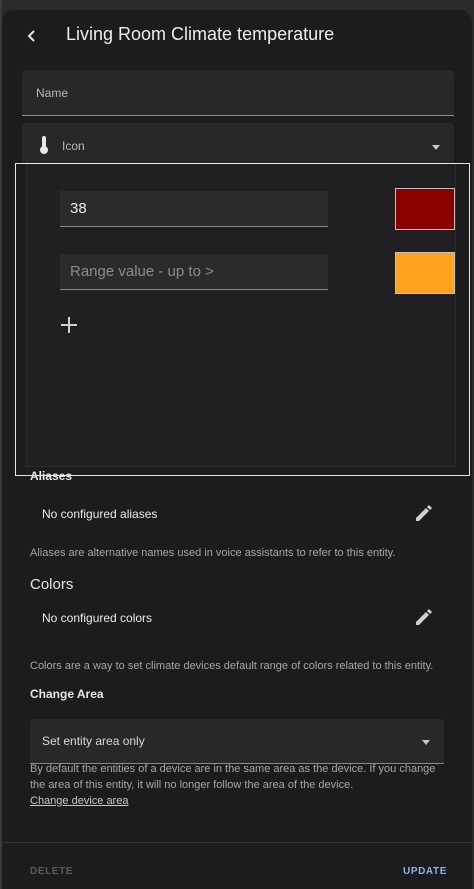  Describe the element at coordinates (423, 514) in the screenshot. I see `edit-aliases-pencil-icon` at that location.